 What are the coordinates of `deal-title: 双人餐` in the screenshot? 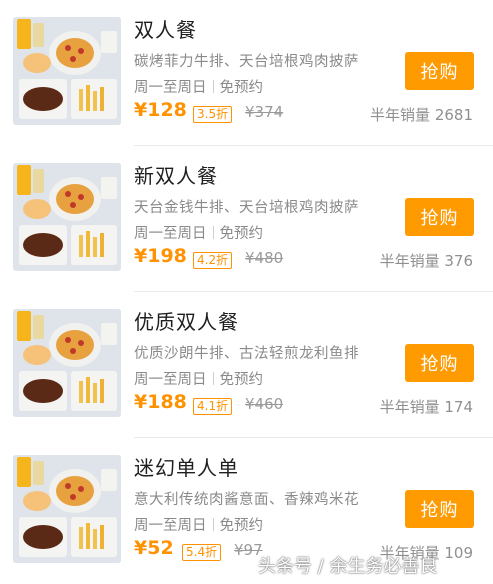 It's located at (165, 30).